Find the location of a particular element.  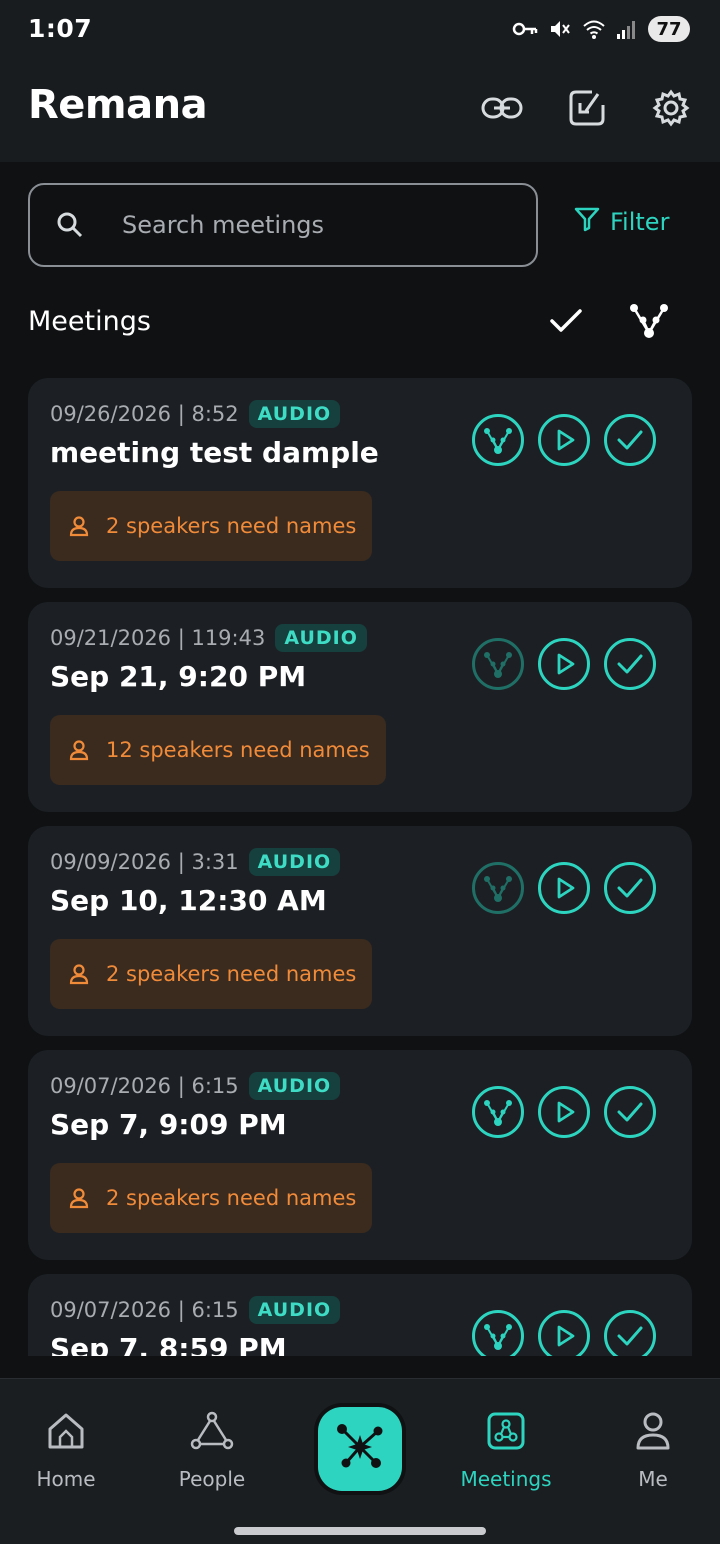

settings-button is located at coordinates (671, 110).